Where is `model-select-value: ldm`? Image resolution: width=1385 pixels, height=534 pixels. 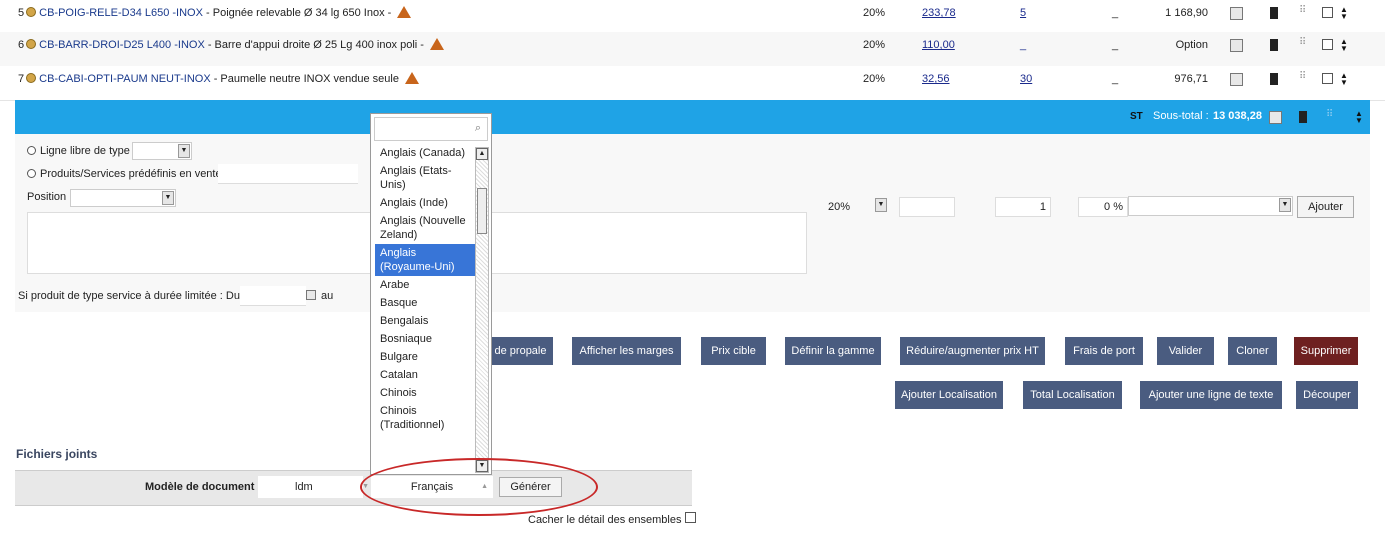
model-select-value: ldm is located at coordinates (304, 487).